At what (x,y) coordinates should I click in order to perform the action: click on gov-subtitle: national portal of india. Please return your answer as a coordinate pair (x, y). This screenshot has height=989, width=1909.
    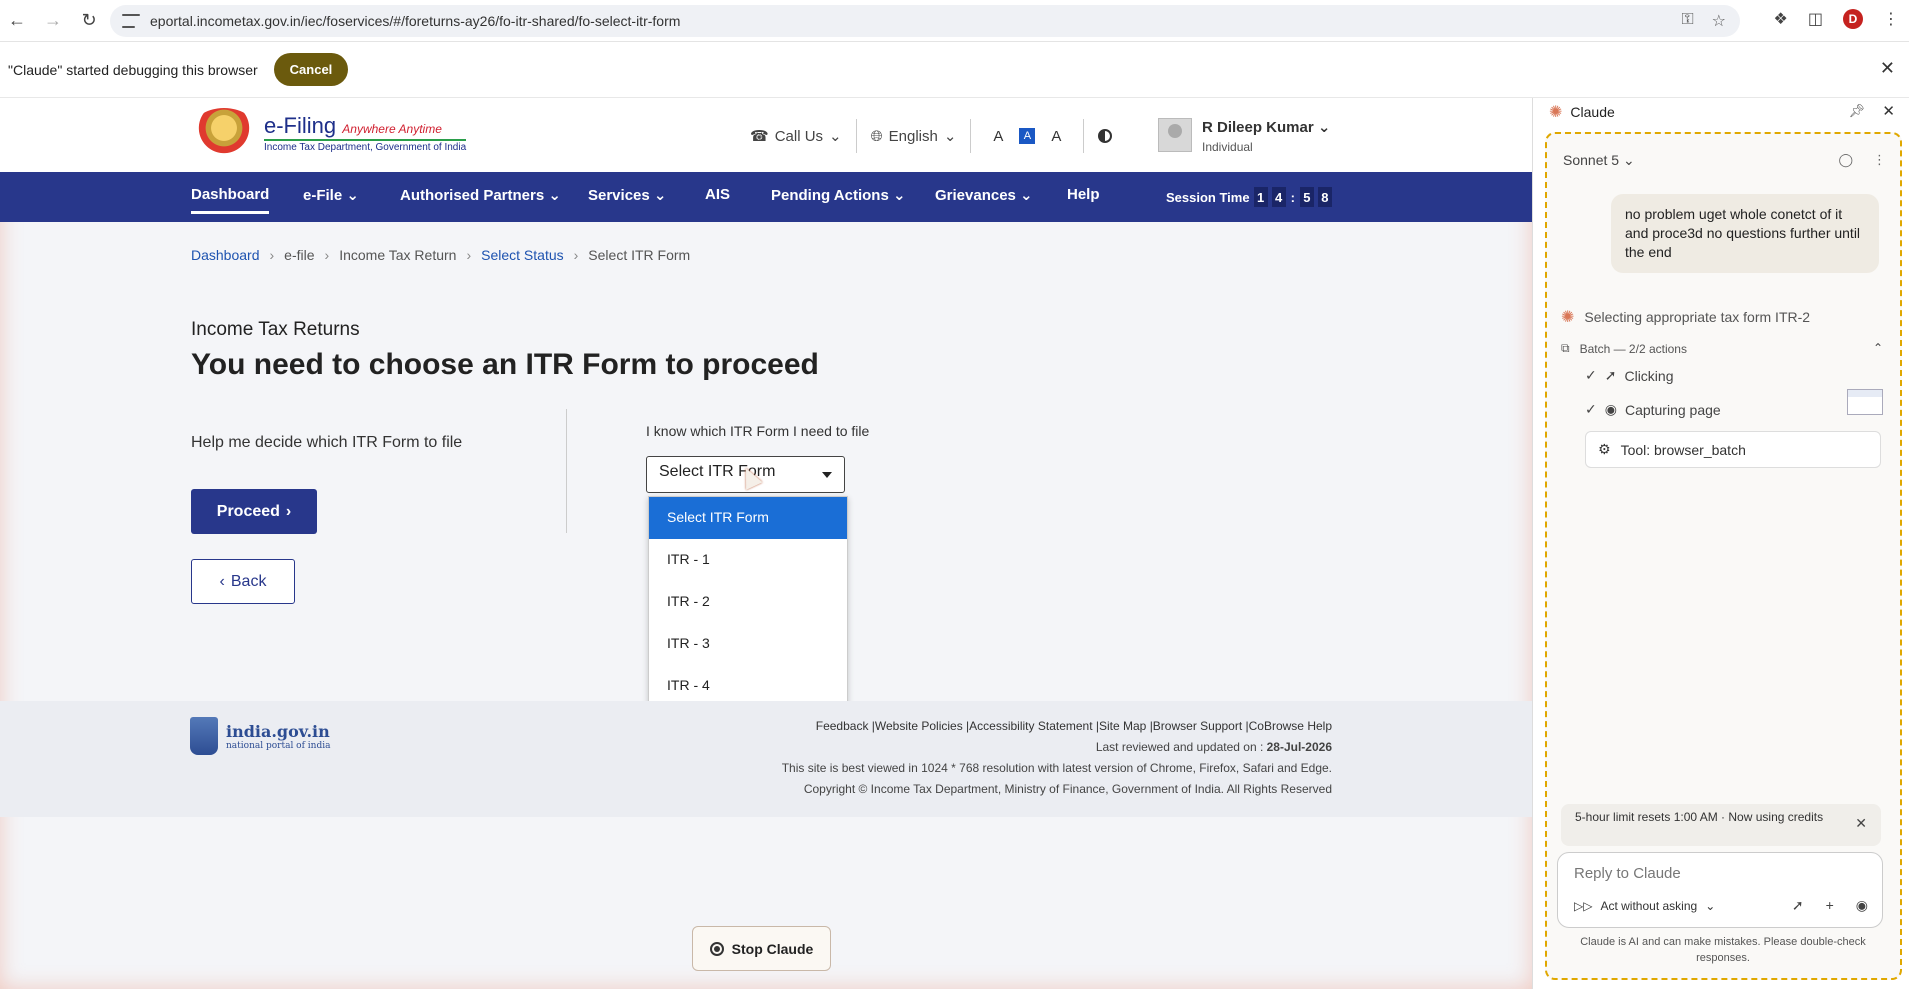
    Looking at the image, I should click on (278, 745).